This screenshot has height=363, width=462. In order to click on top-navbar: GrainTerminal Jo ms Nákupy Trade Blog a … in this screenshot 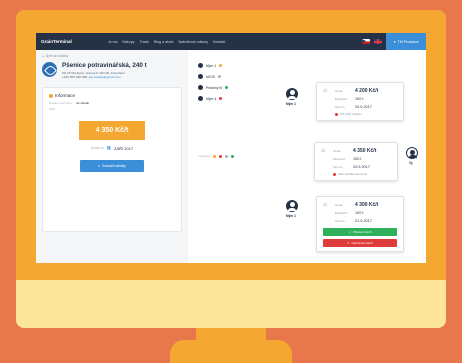, I will do `click(231, 41)`.